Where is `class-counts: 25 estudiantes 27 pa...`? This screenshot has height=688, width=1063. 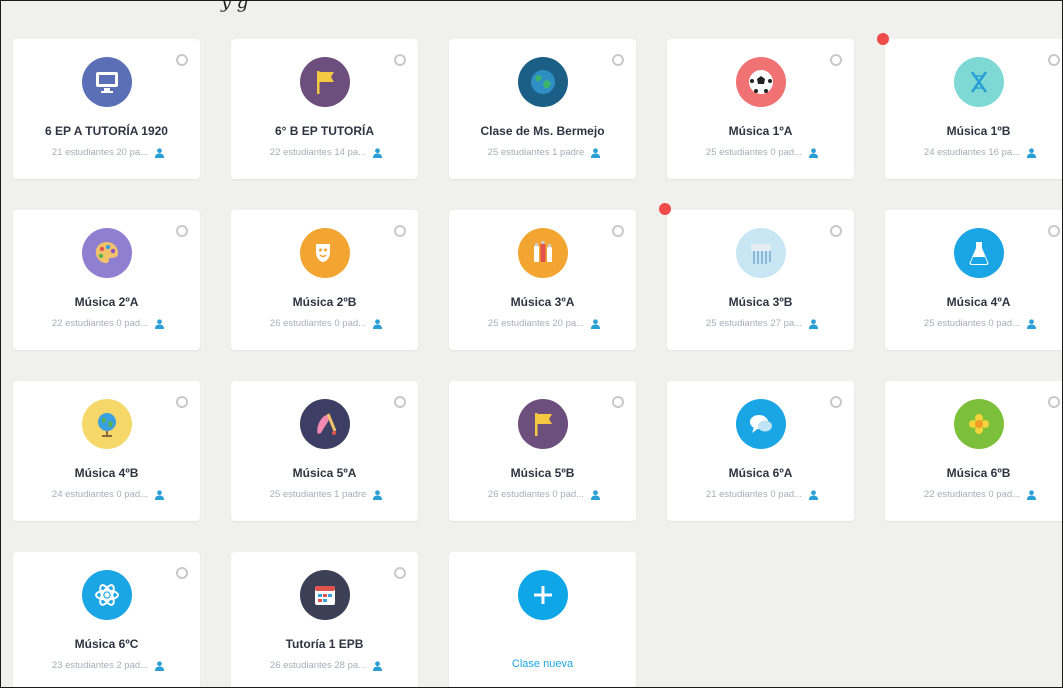 class-counts: 25 estudiantes 27 pa... is located at coordinates (754, 323).